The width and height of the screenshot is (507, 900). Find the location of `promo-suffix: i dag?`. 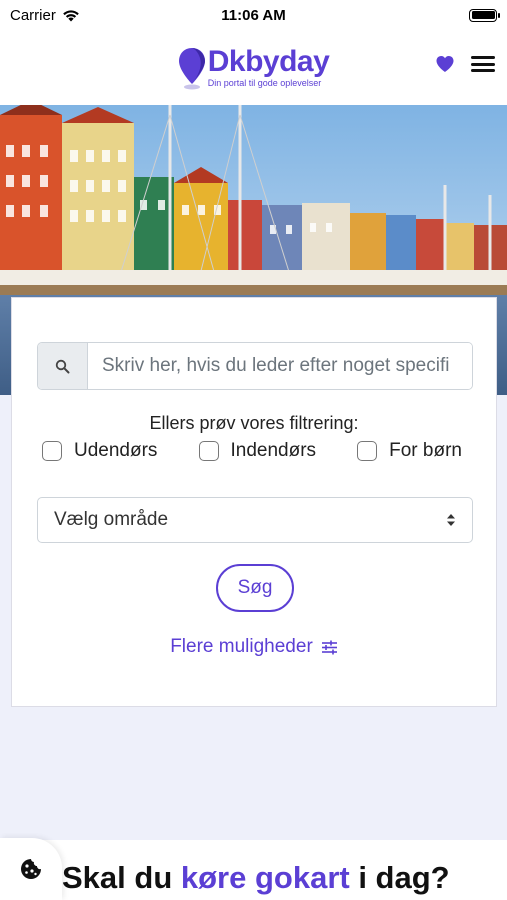

promo-suffix: i dag? is located at coordinates (399, 877).